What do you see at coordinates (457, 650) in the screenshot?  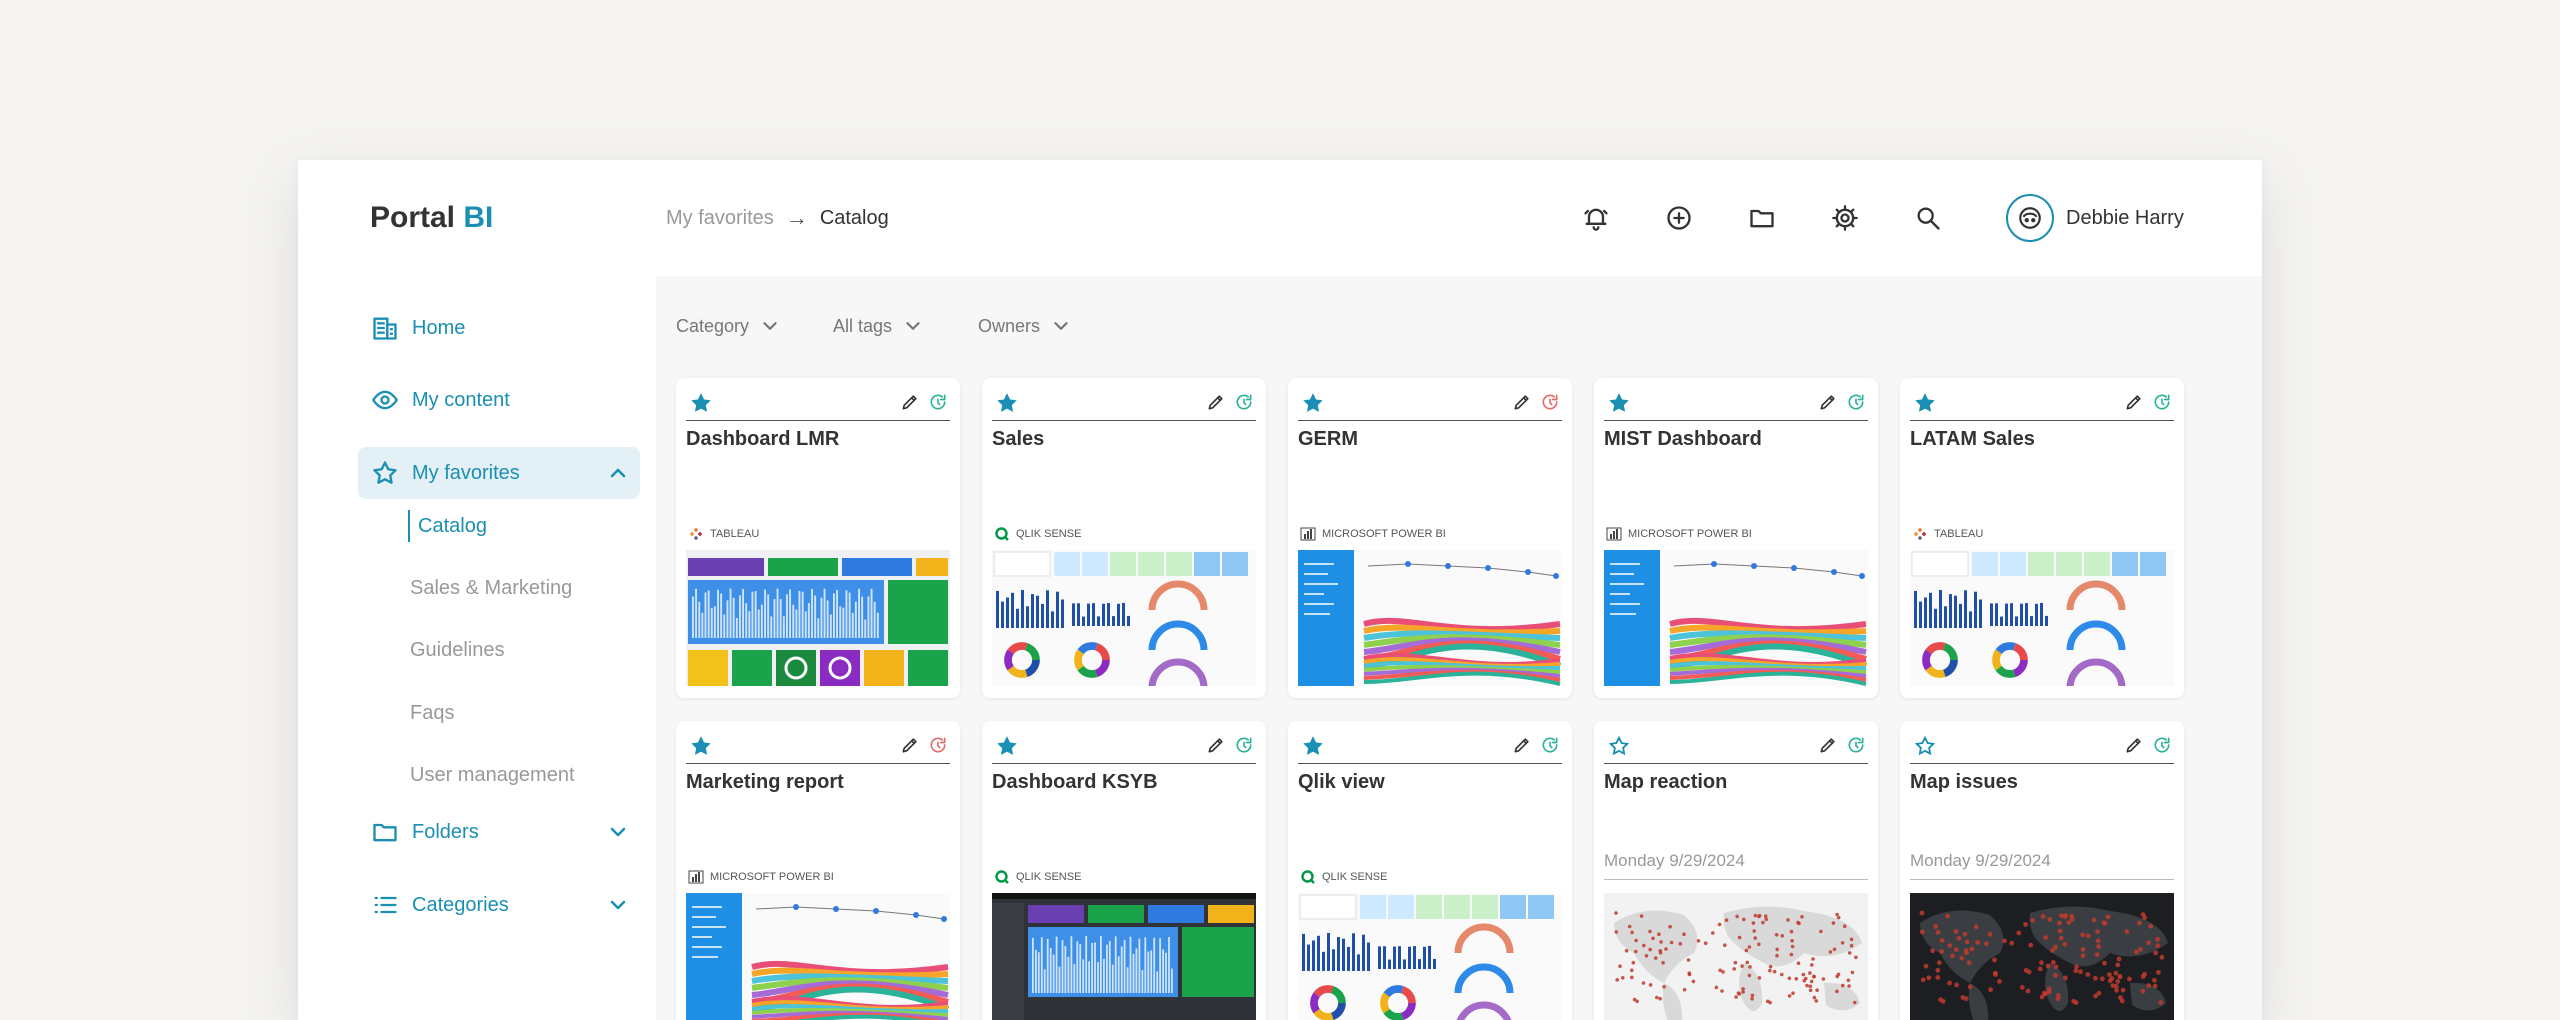 I see `sidebar-subitem-guidelines: Guidelines` at bounding box center [457, 650].